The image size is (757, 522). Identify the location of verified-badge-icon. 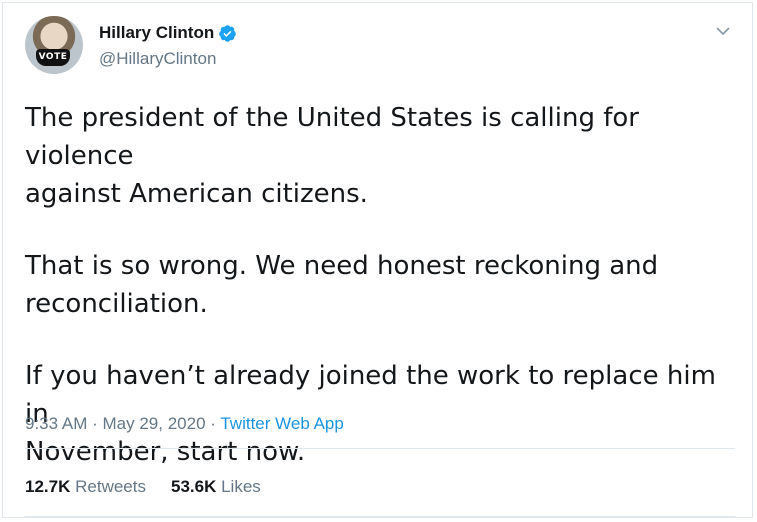
(228, 33).